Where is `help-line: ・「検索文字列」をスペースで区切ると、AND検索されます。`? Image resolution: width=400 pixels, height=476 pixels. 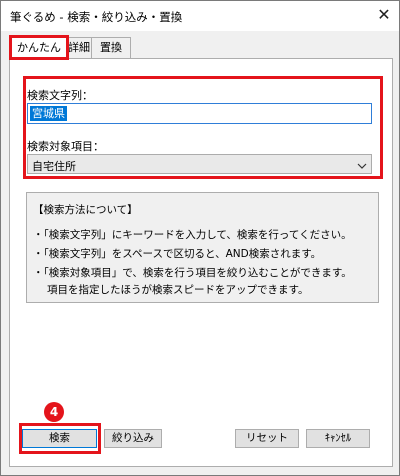 help-line: ・「検索文字列」をスペースで区切ると、AND検索されます。 is located at coordinates (177, 254).